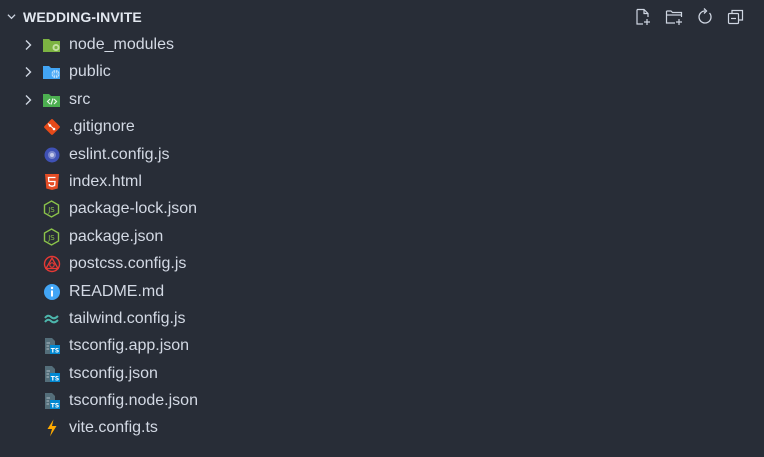 The width and height of the screenshot is (764, 457). Describe the element at coordinates (82, 17) in the screenshot. I see `explorer-title: WEDDING-INVITE` at that location.